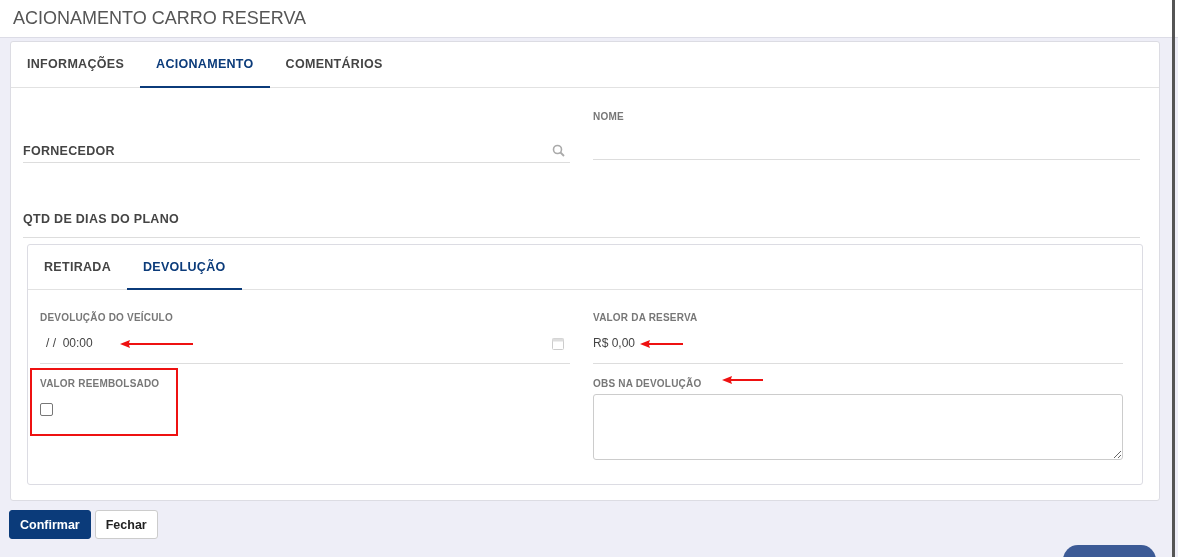 The height and width of the screenshot is (557, 1178). I want to click on tab: INFORMAÇÕES, so click(76, 65).